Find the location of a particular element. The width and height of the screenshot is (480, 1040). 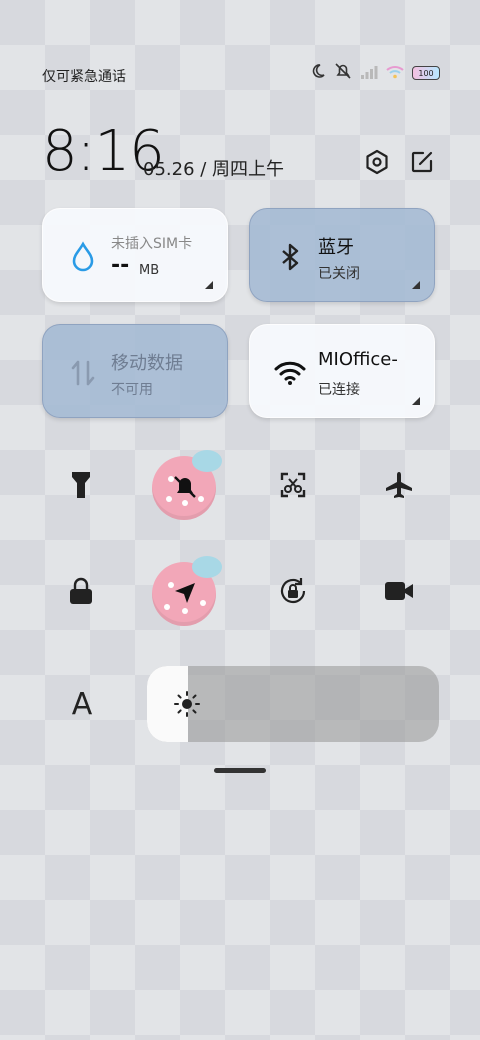

screenshot-toggle is located at coordinates (293, 487).